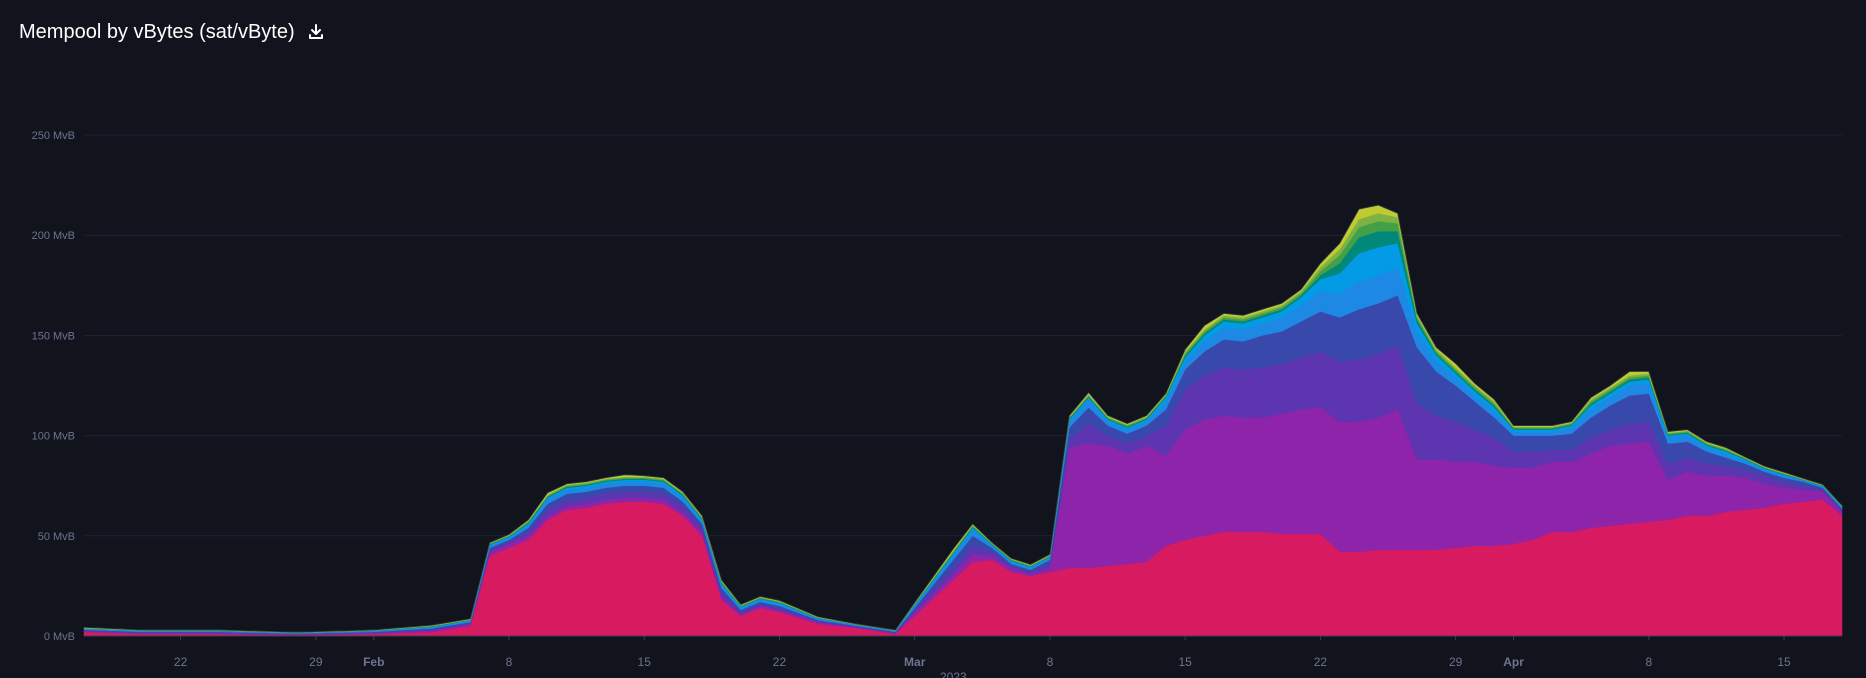  I want to click on x-month-label: Feb, so click(373, 662).